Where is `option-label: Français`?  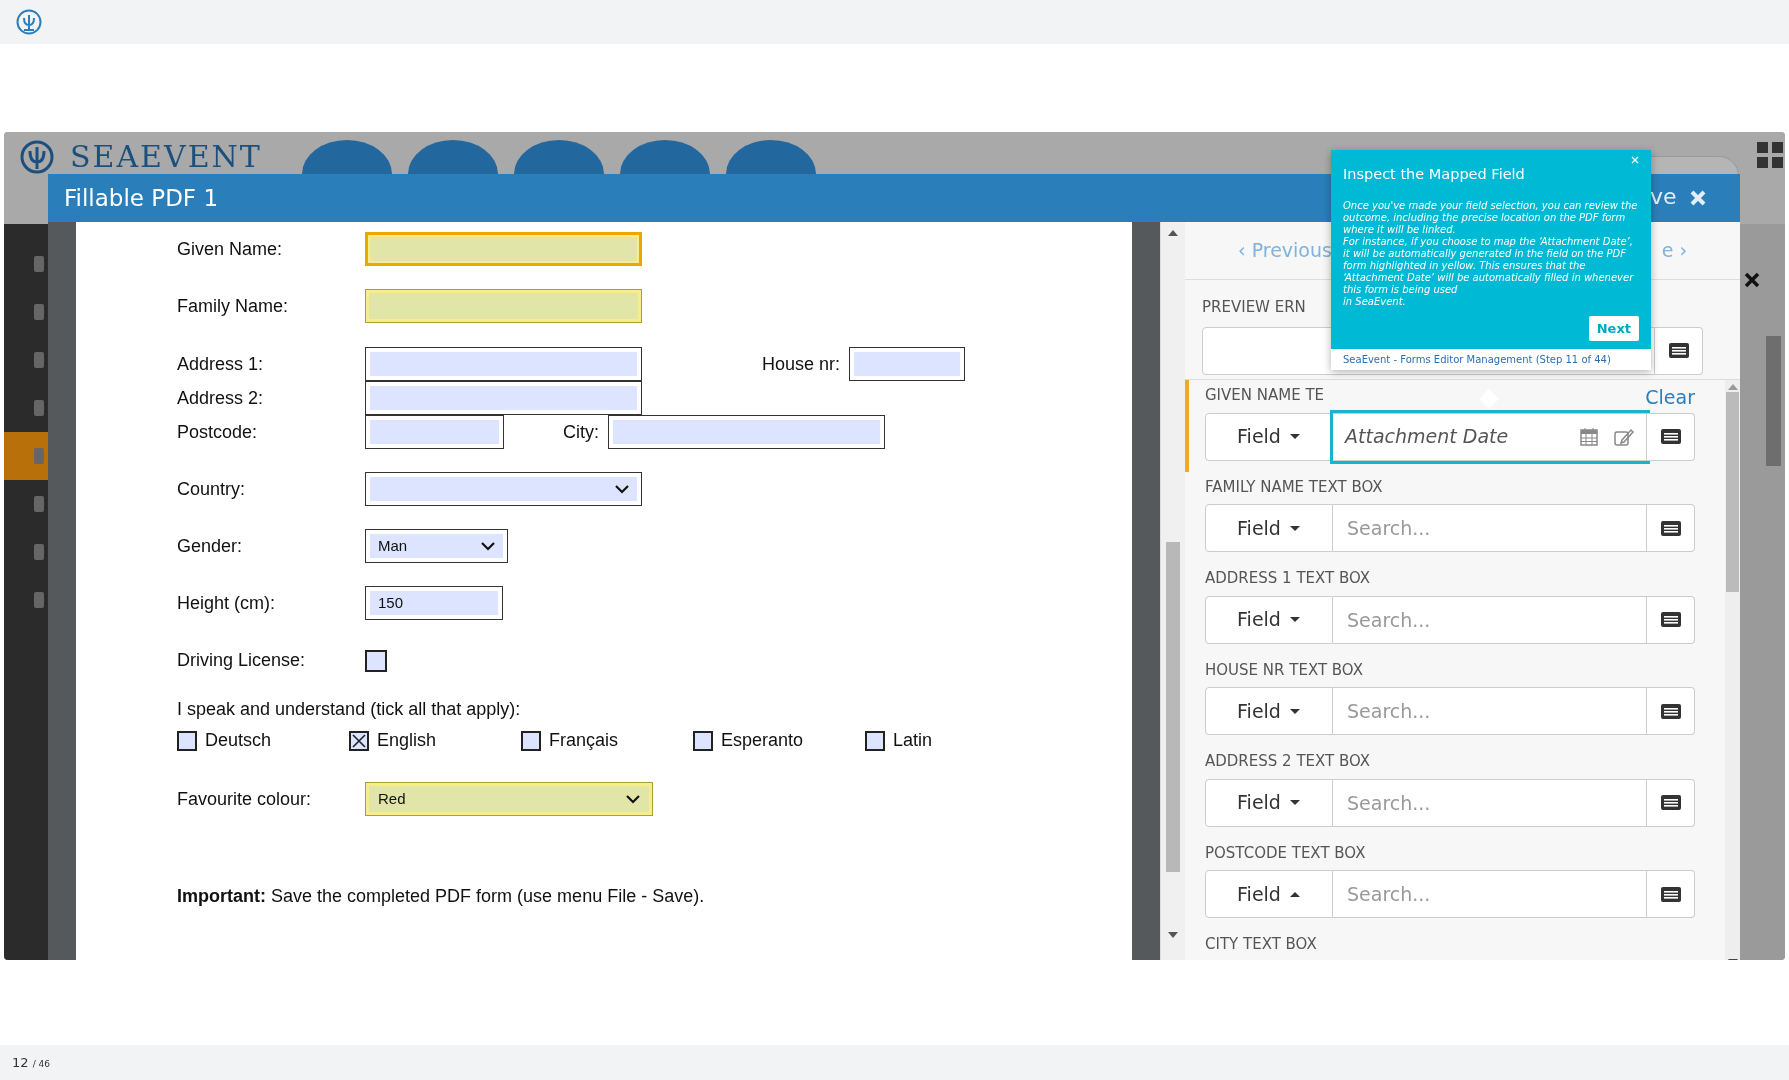 option-label: Français is located at coordinates (584, 740).